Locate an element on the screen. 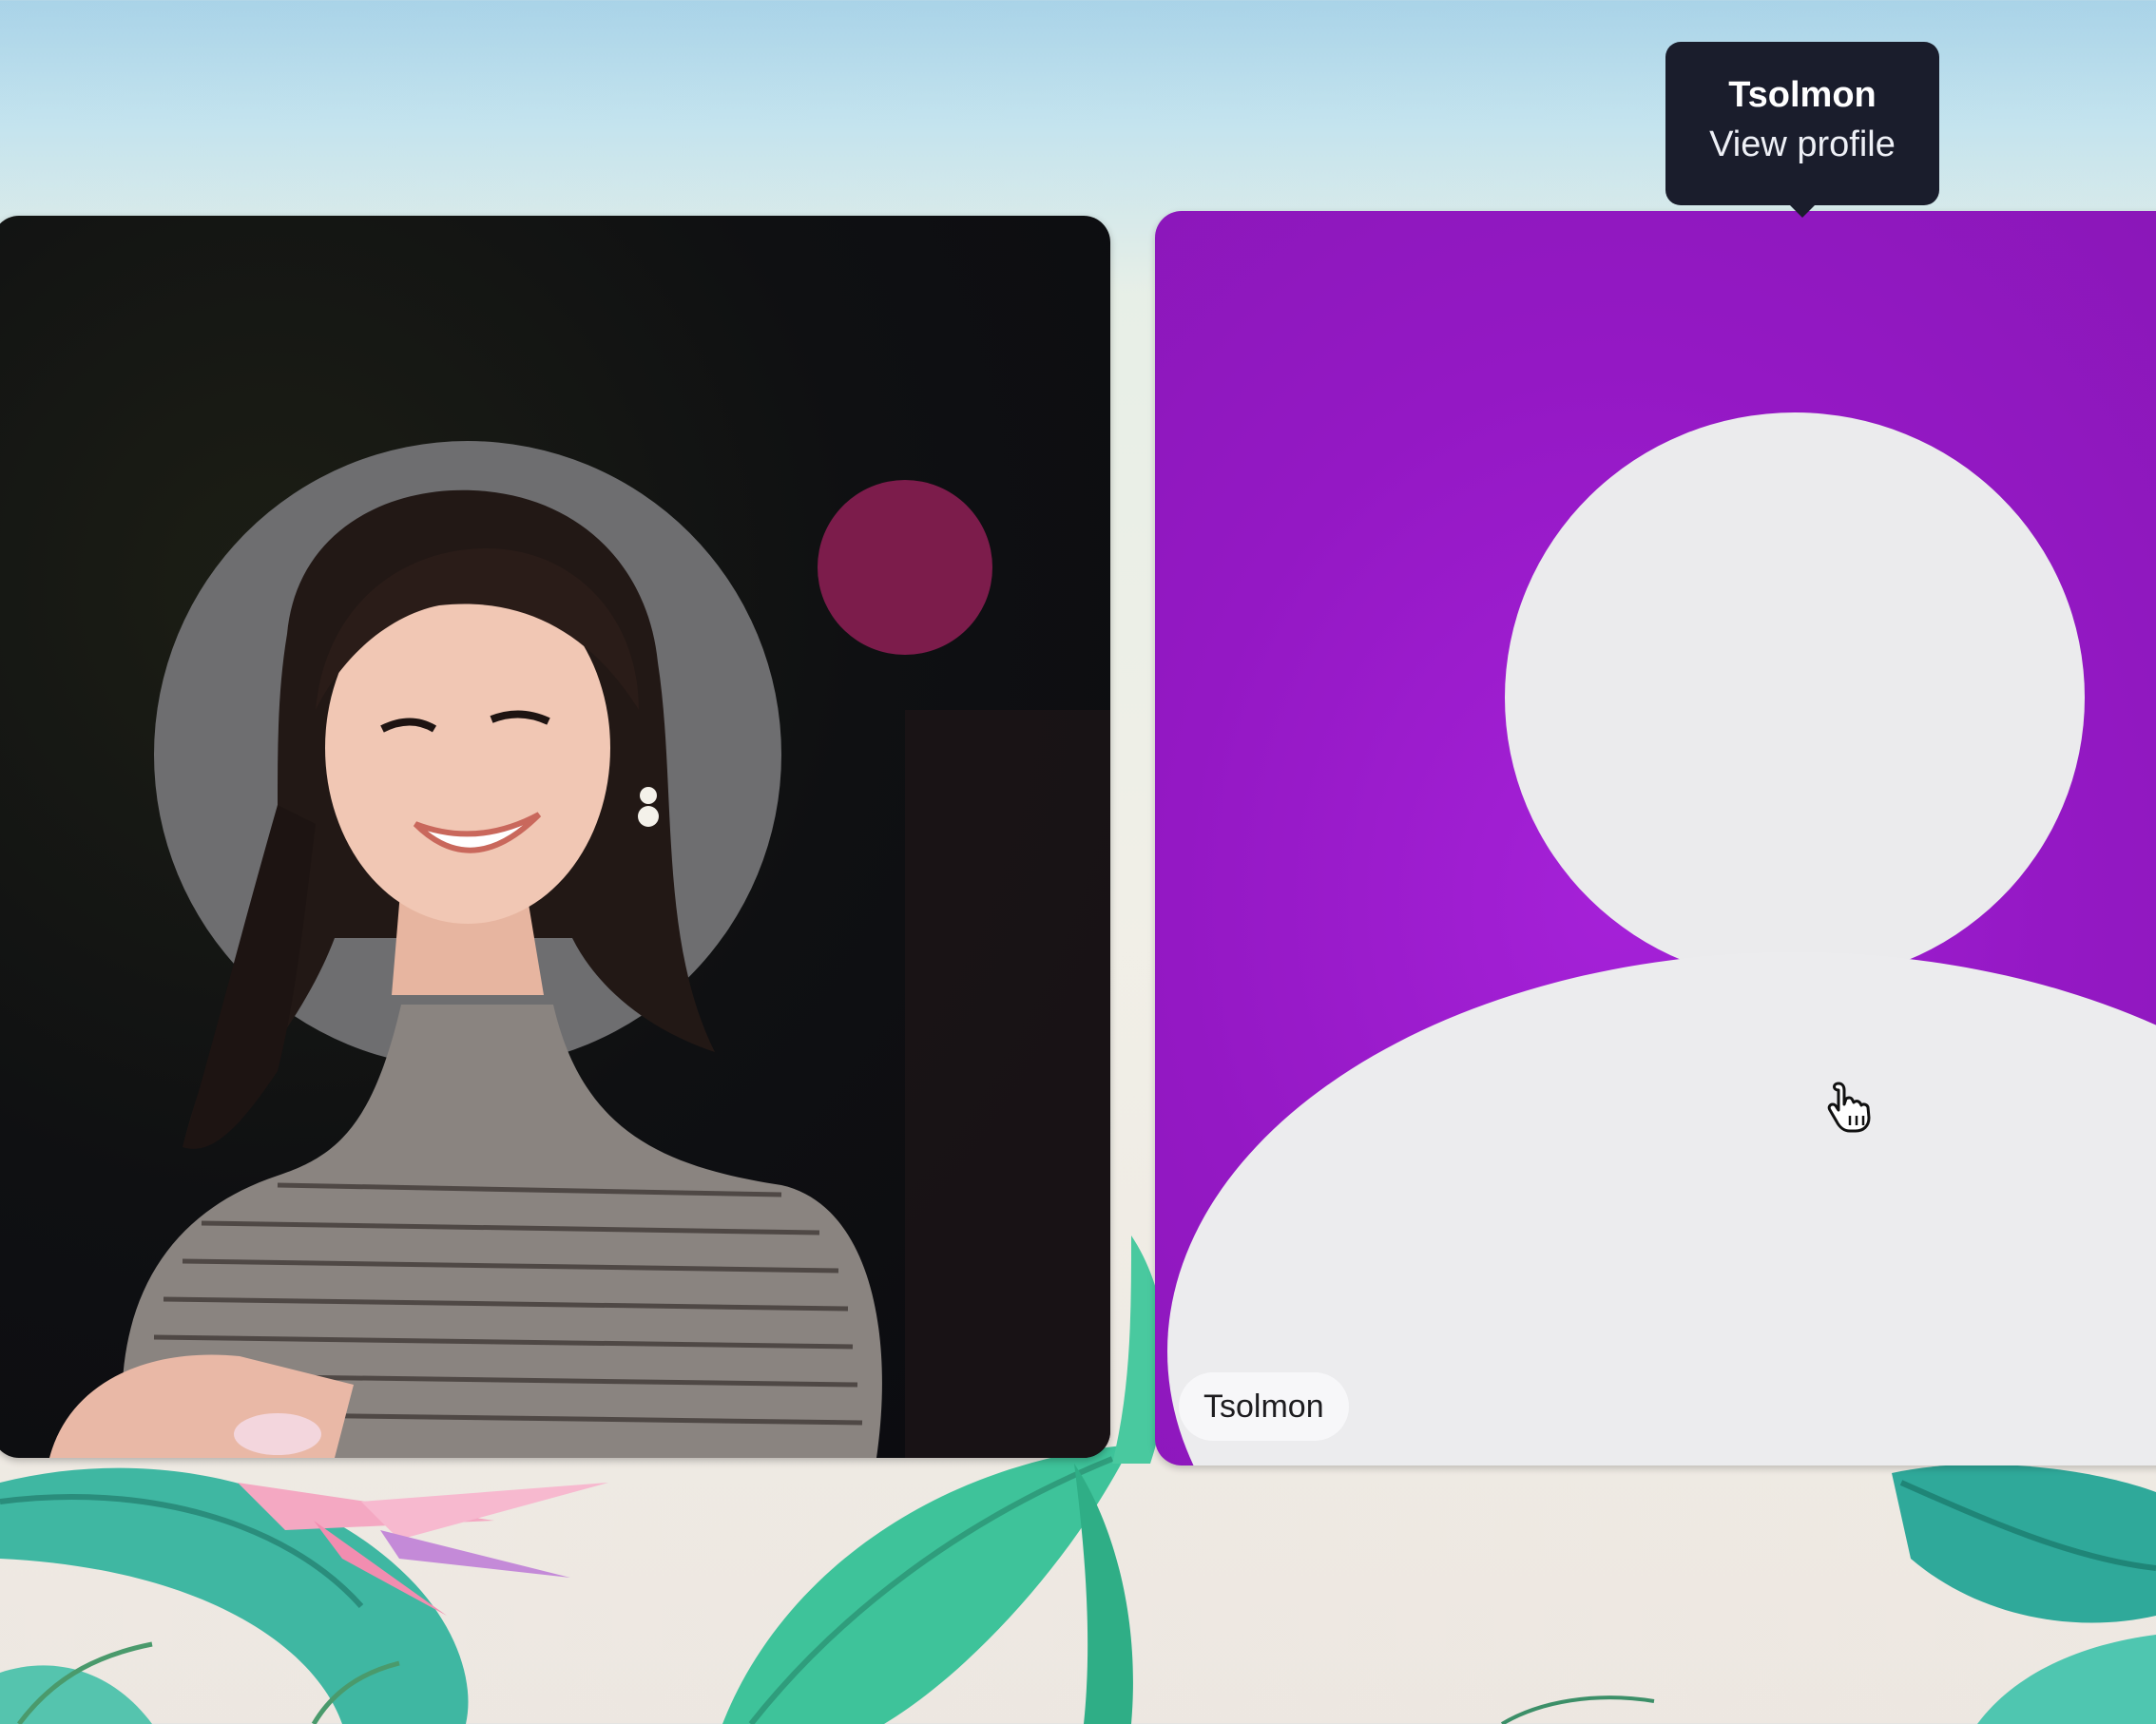  hand-pointer-icon is located at coordinates (1849, 1108).